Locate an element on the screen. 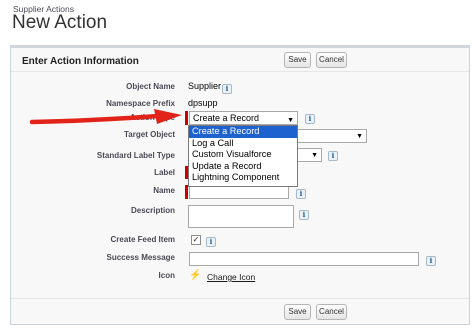 This screenshot has width=474, height=328. dropdown-option-custom-visualforce: Custom Visualforce is located at coordinates (243, 155).